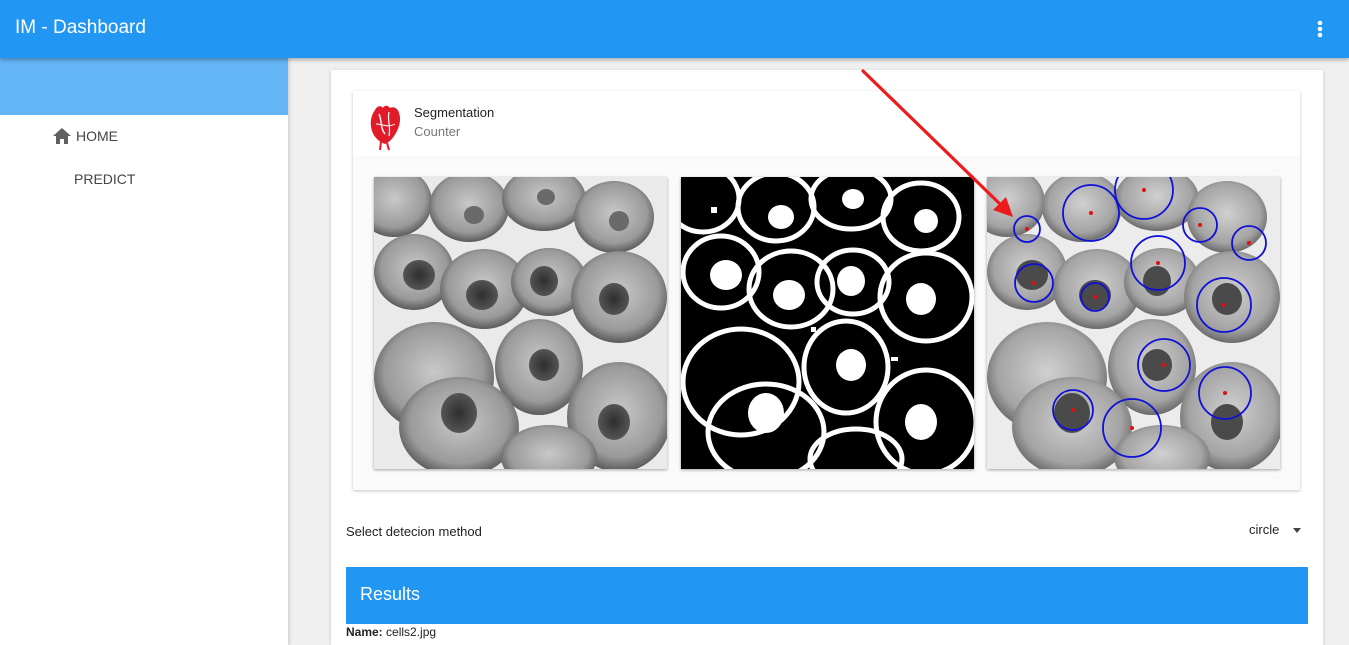 The width and height of the screenshot is (1349, 645). Describe the element at coordinates (1297, 530) in the screenshot. I see `dropdown-arrow-icon` at that location.